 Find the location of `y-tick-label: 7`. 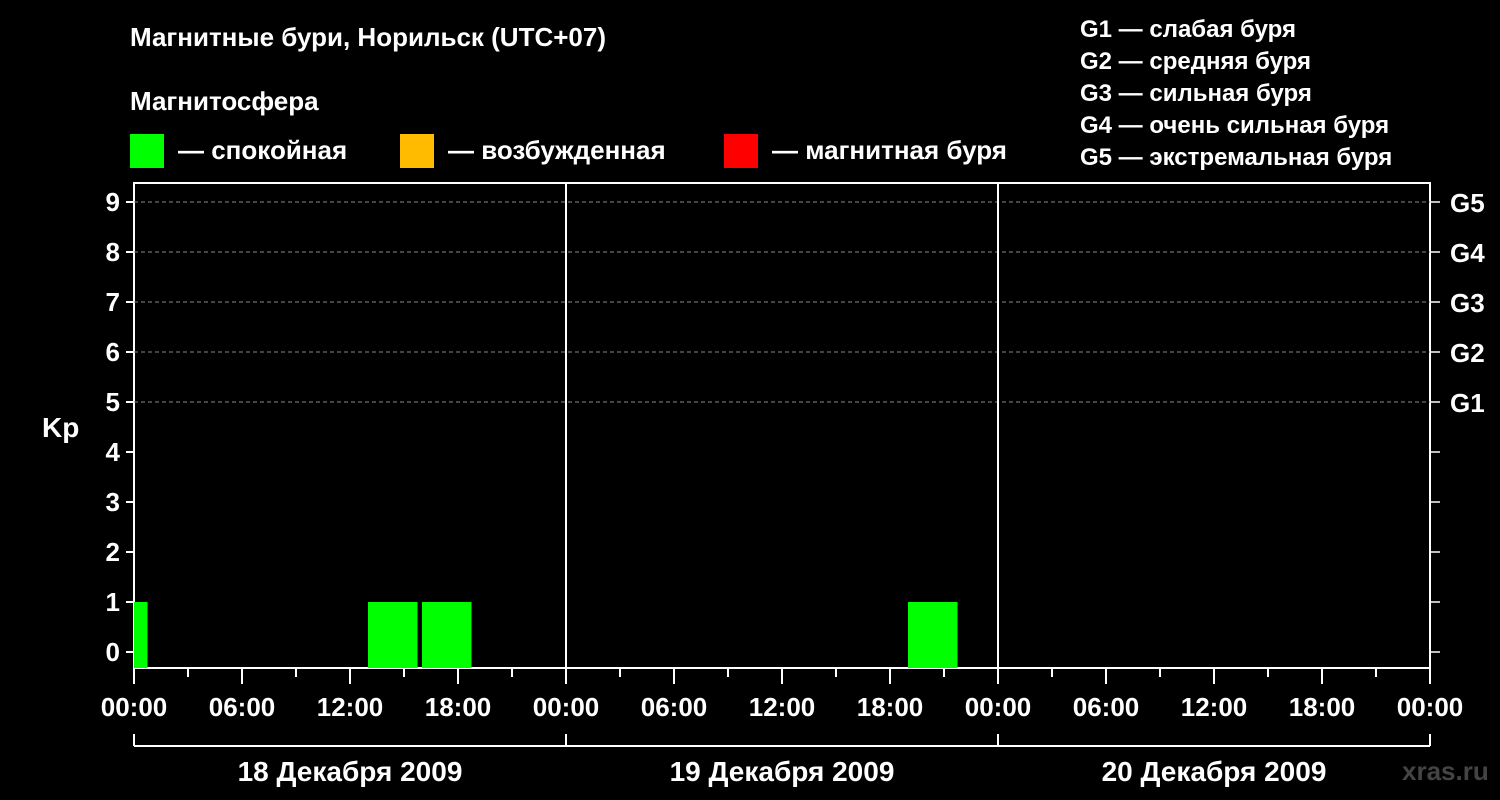

y-tick-label: 7 is located at coordinates (113, 302).